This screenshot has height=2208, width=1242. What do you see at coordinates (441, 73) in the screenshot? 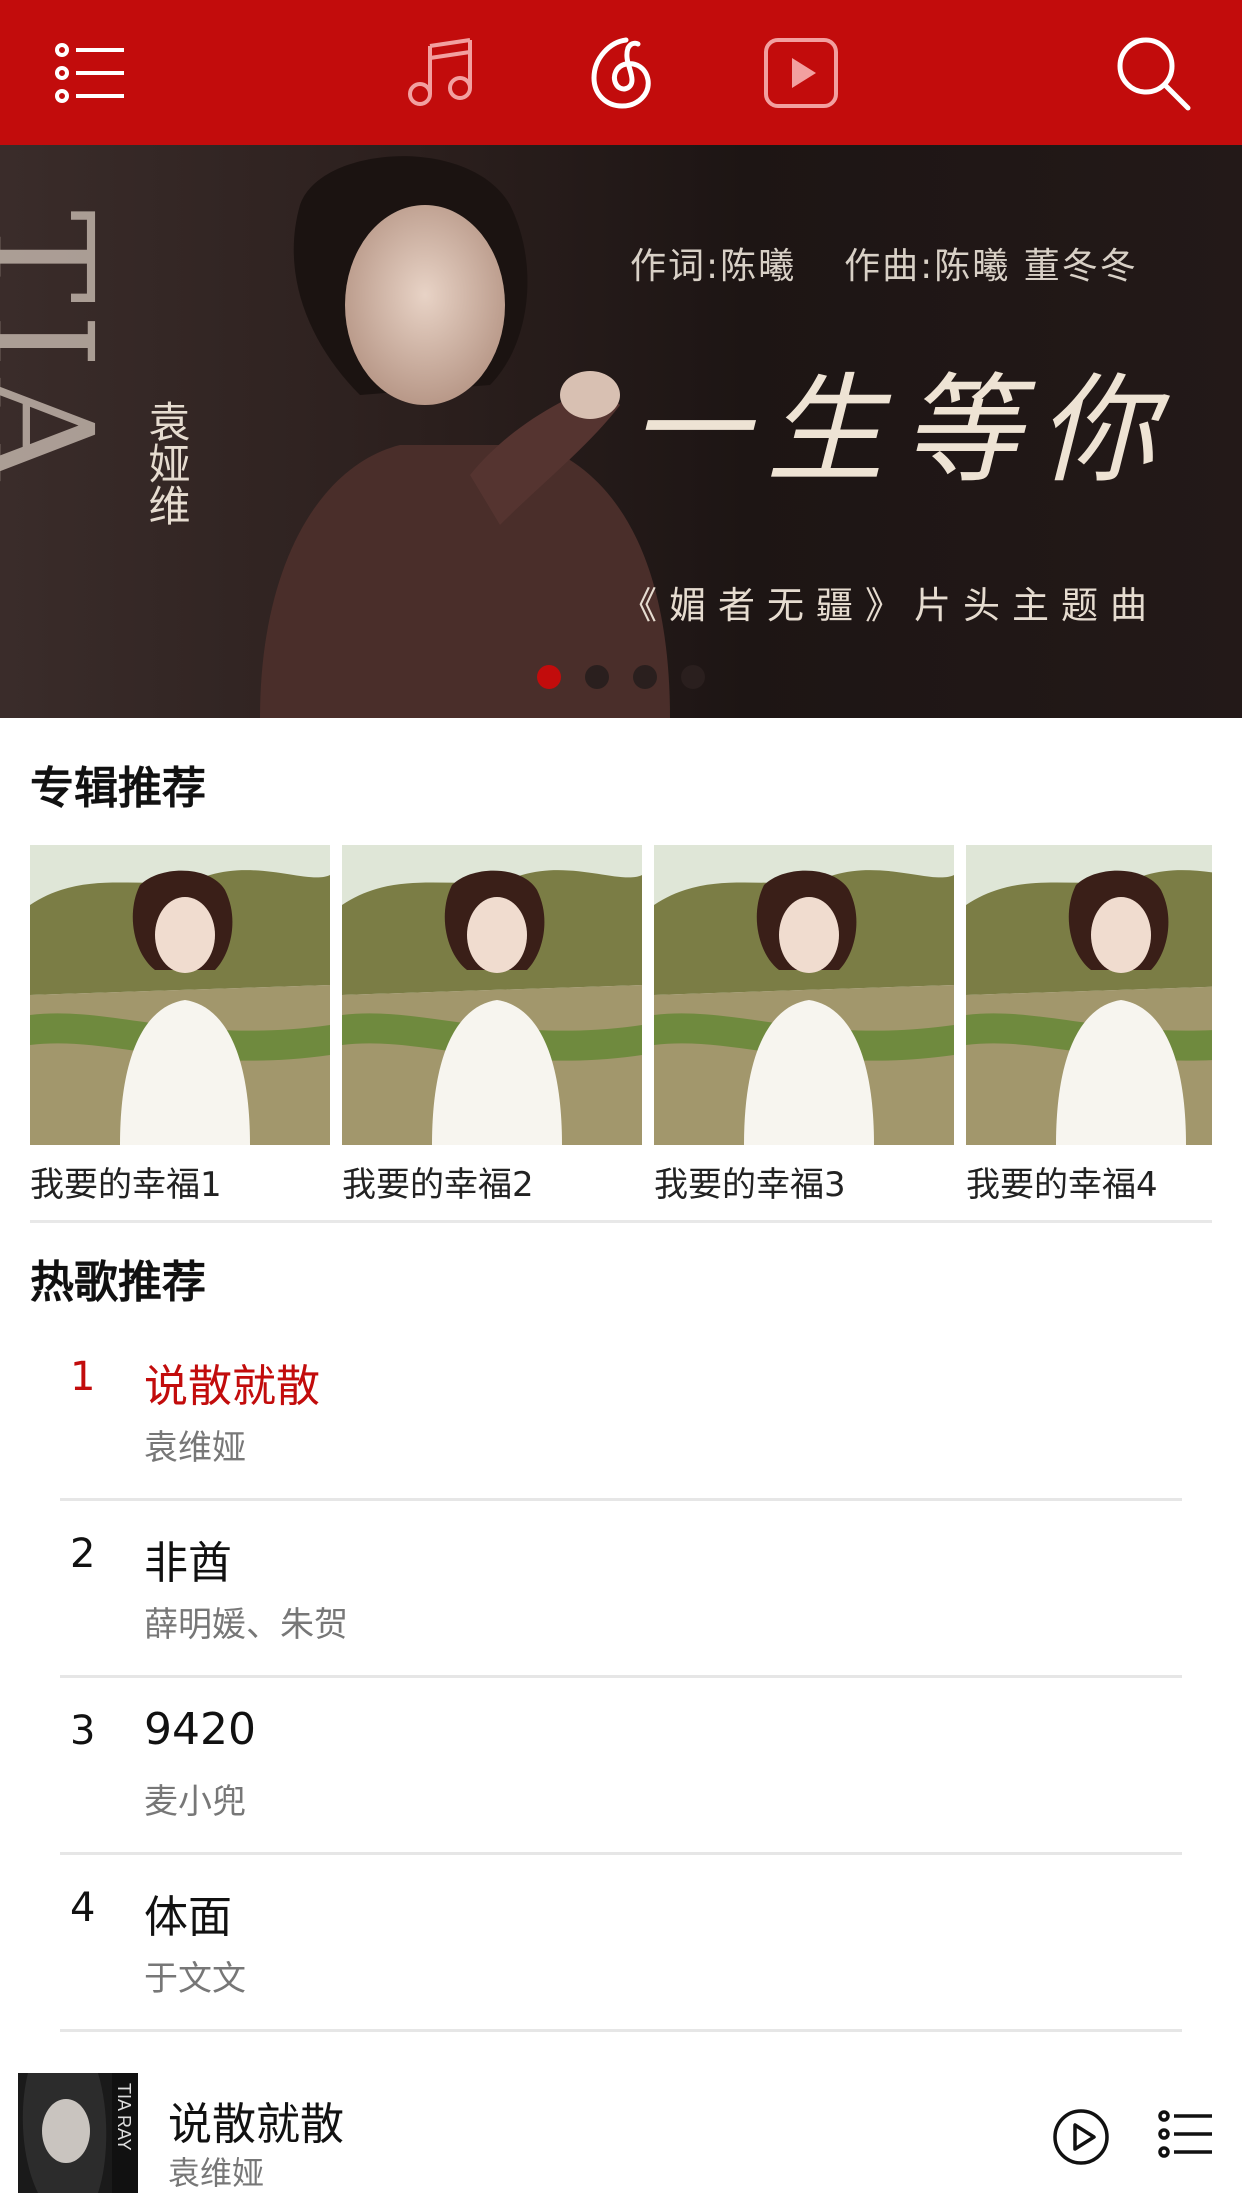
I see `music-note-icon` at bounding box center [441, 73].